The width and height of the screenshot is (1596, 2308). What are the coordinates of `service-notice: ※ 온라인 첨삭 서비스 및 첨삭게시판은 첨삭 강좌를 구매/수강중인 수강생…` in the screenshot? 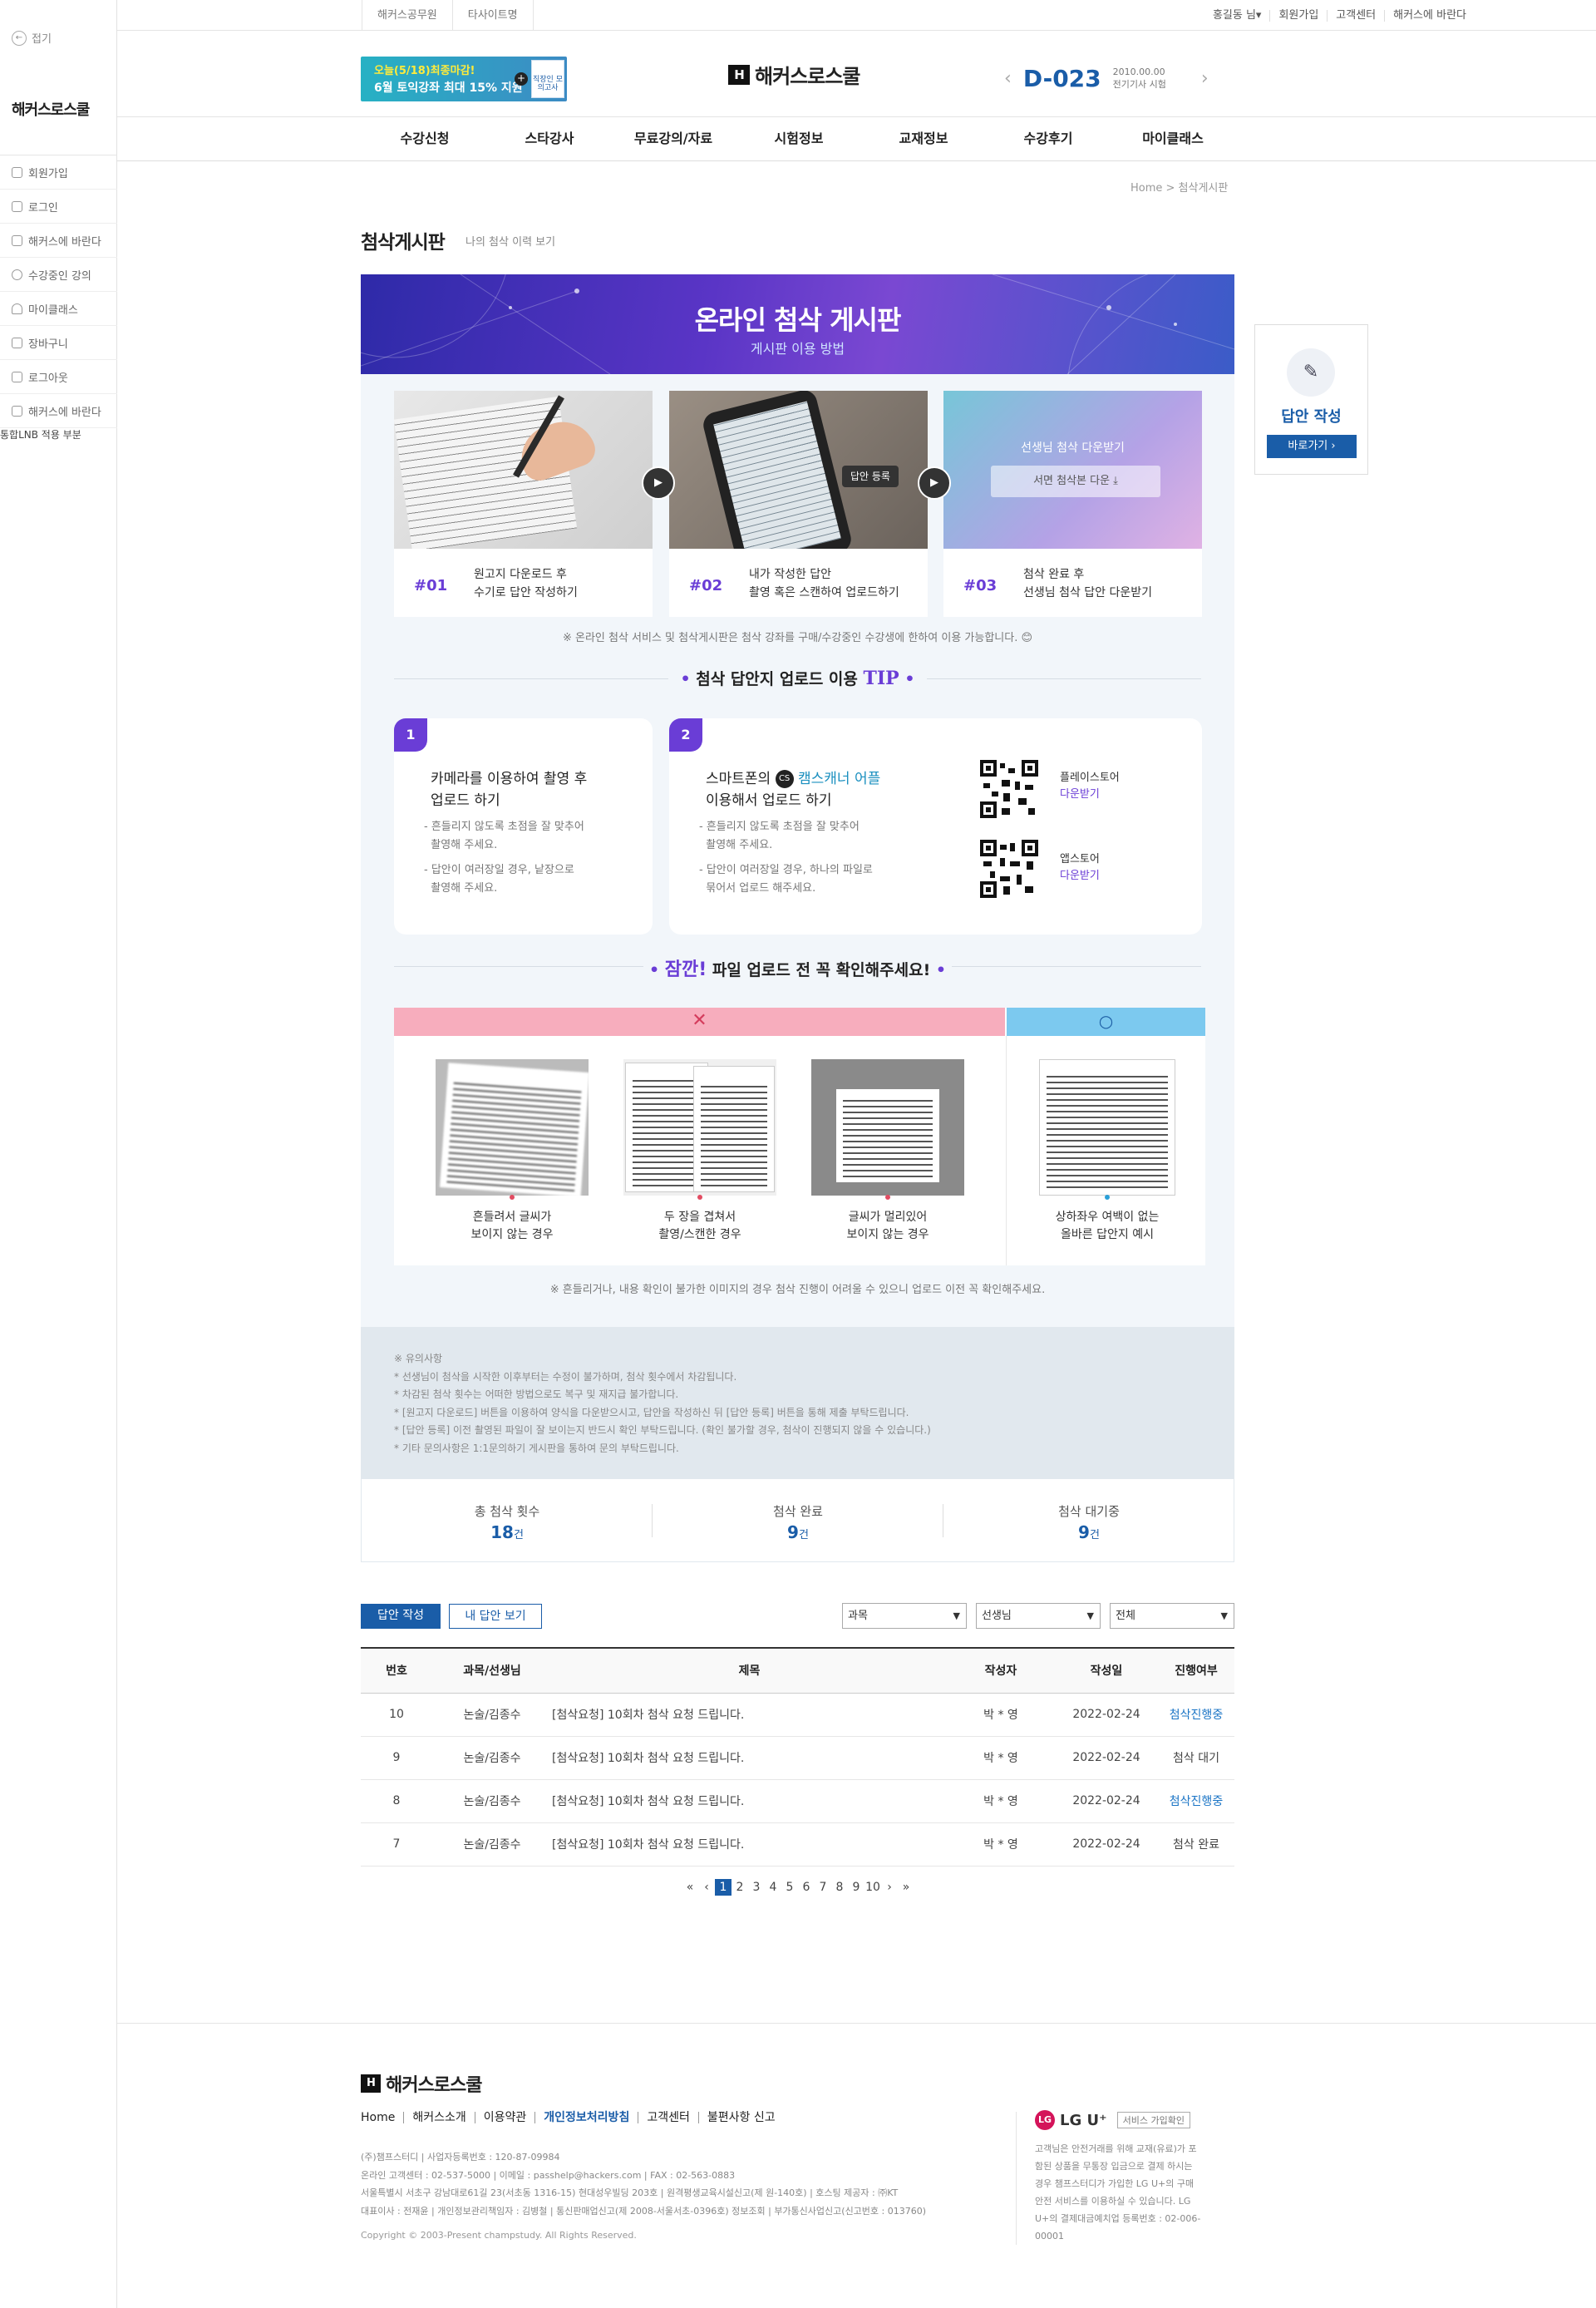 It's located at (797, 638).